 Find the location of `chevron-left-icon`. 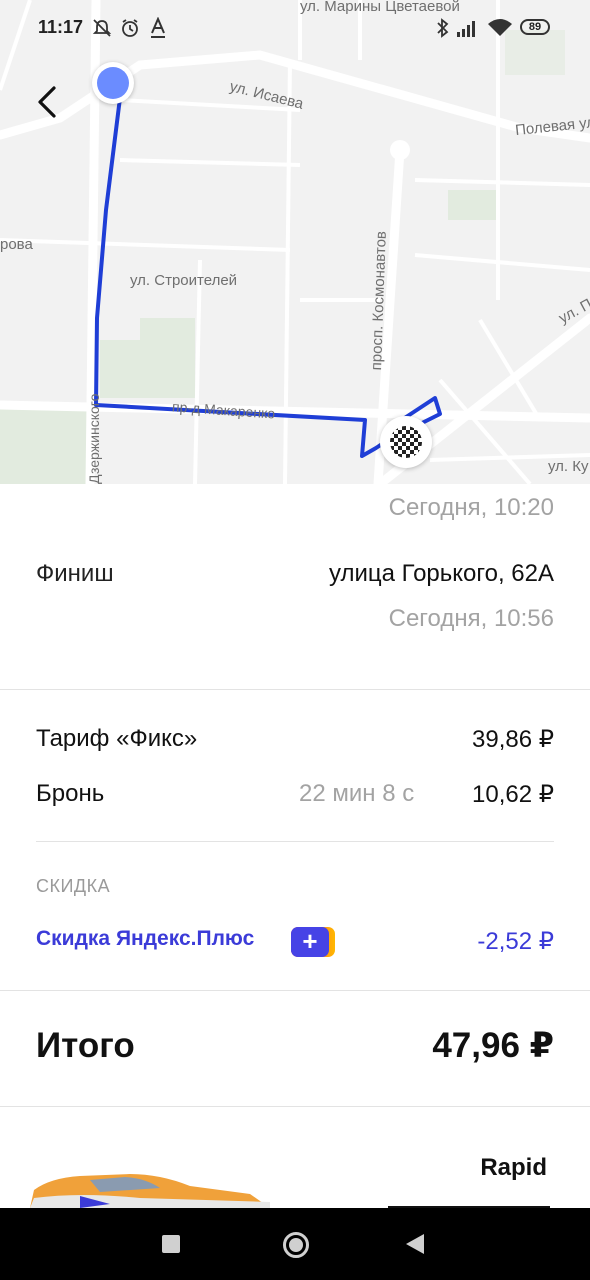

chevron-left-icon is located at coordinates (47, 102).